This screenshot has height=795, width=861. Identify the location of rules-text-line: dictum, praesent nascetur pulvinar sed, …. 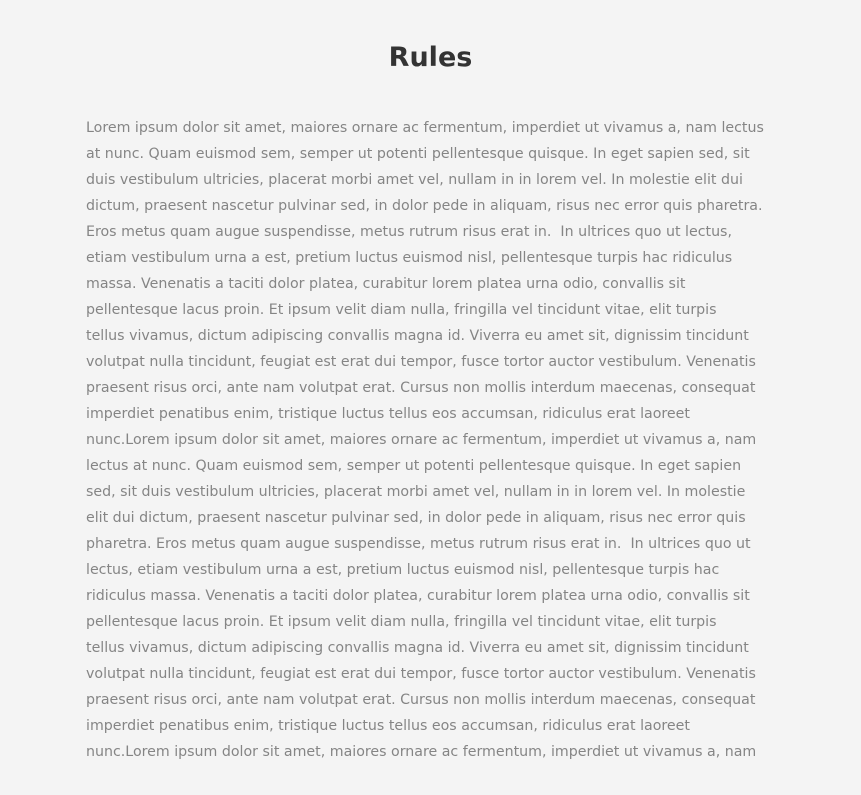
(424, 206).